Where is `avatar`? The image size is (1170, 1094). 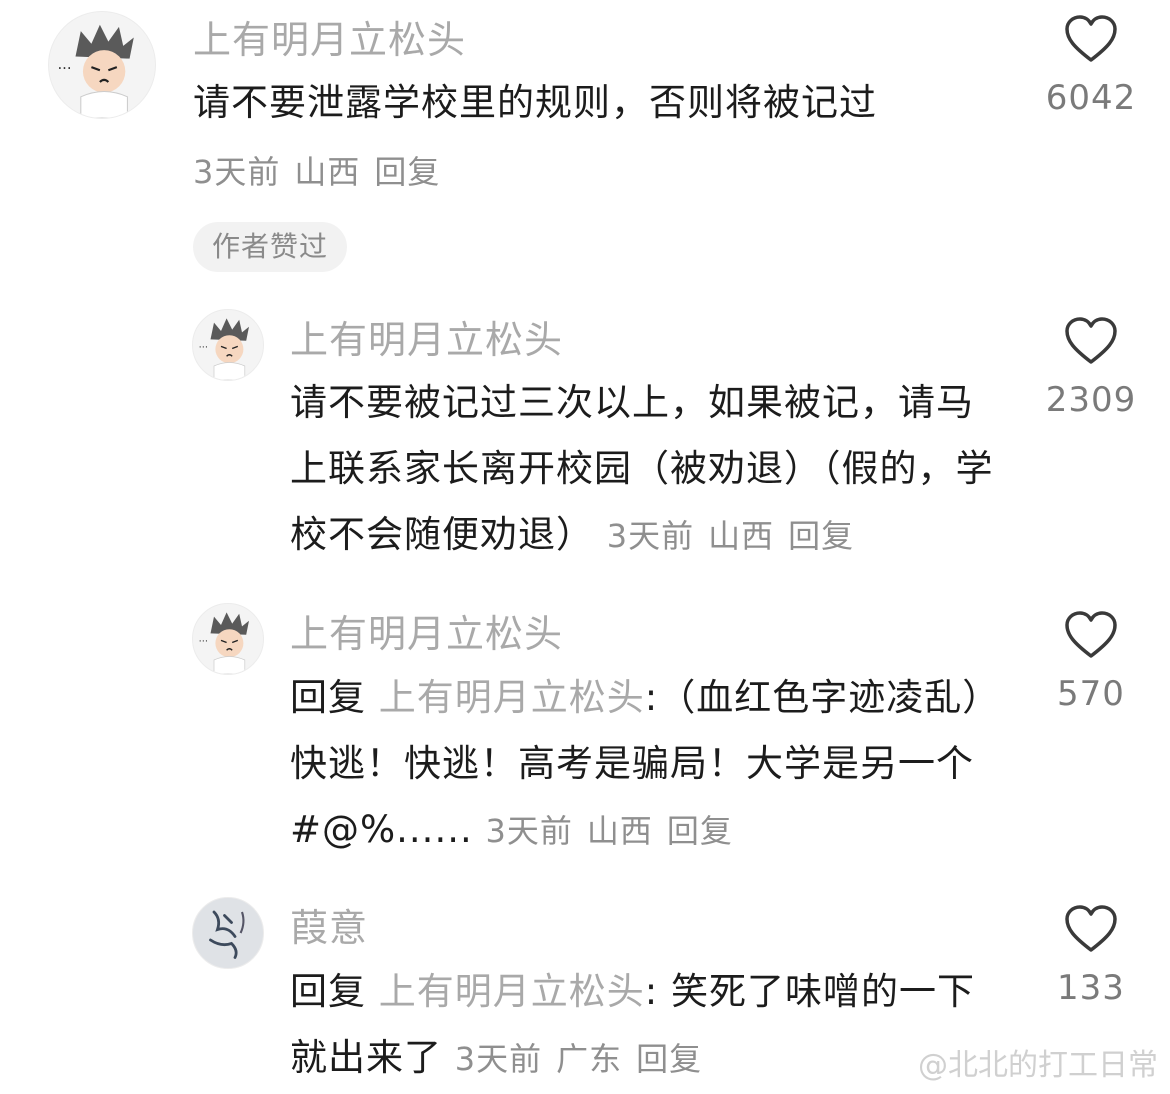
avatar is located at coordinates (228, 933).